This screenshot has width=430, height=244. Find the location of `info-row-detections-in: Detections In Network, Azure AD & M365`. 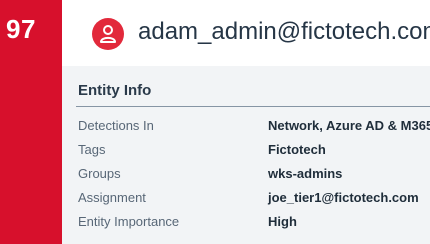

info-row-detections-in: Detections In Network, Azure AD & M365 is located at coordinates (254, 126).